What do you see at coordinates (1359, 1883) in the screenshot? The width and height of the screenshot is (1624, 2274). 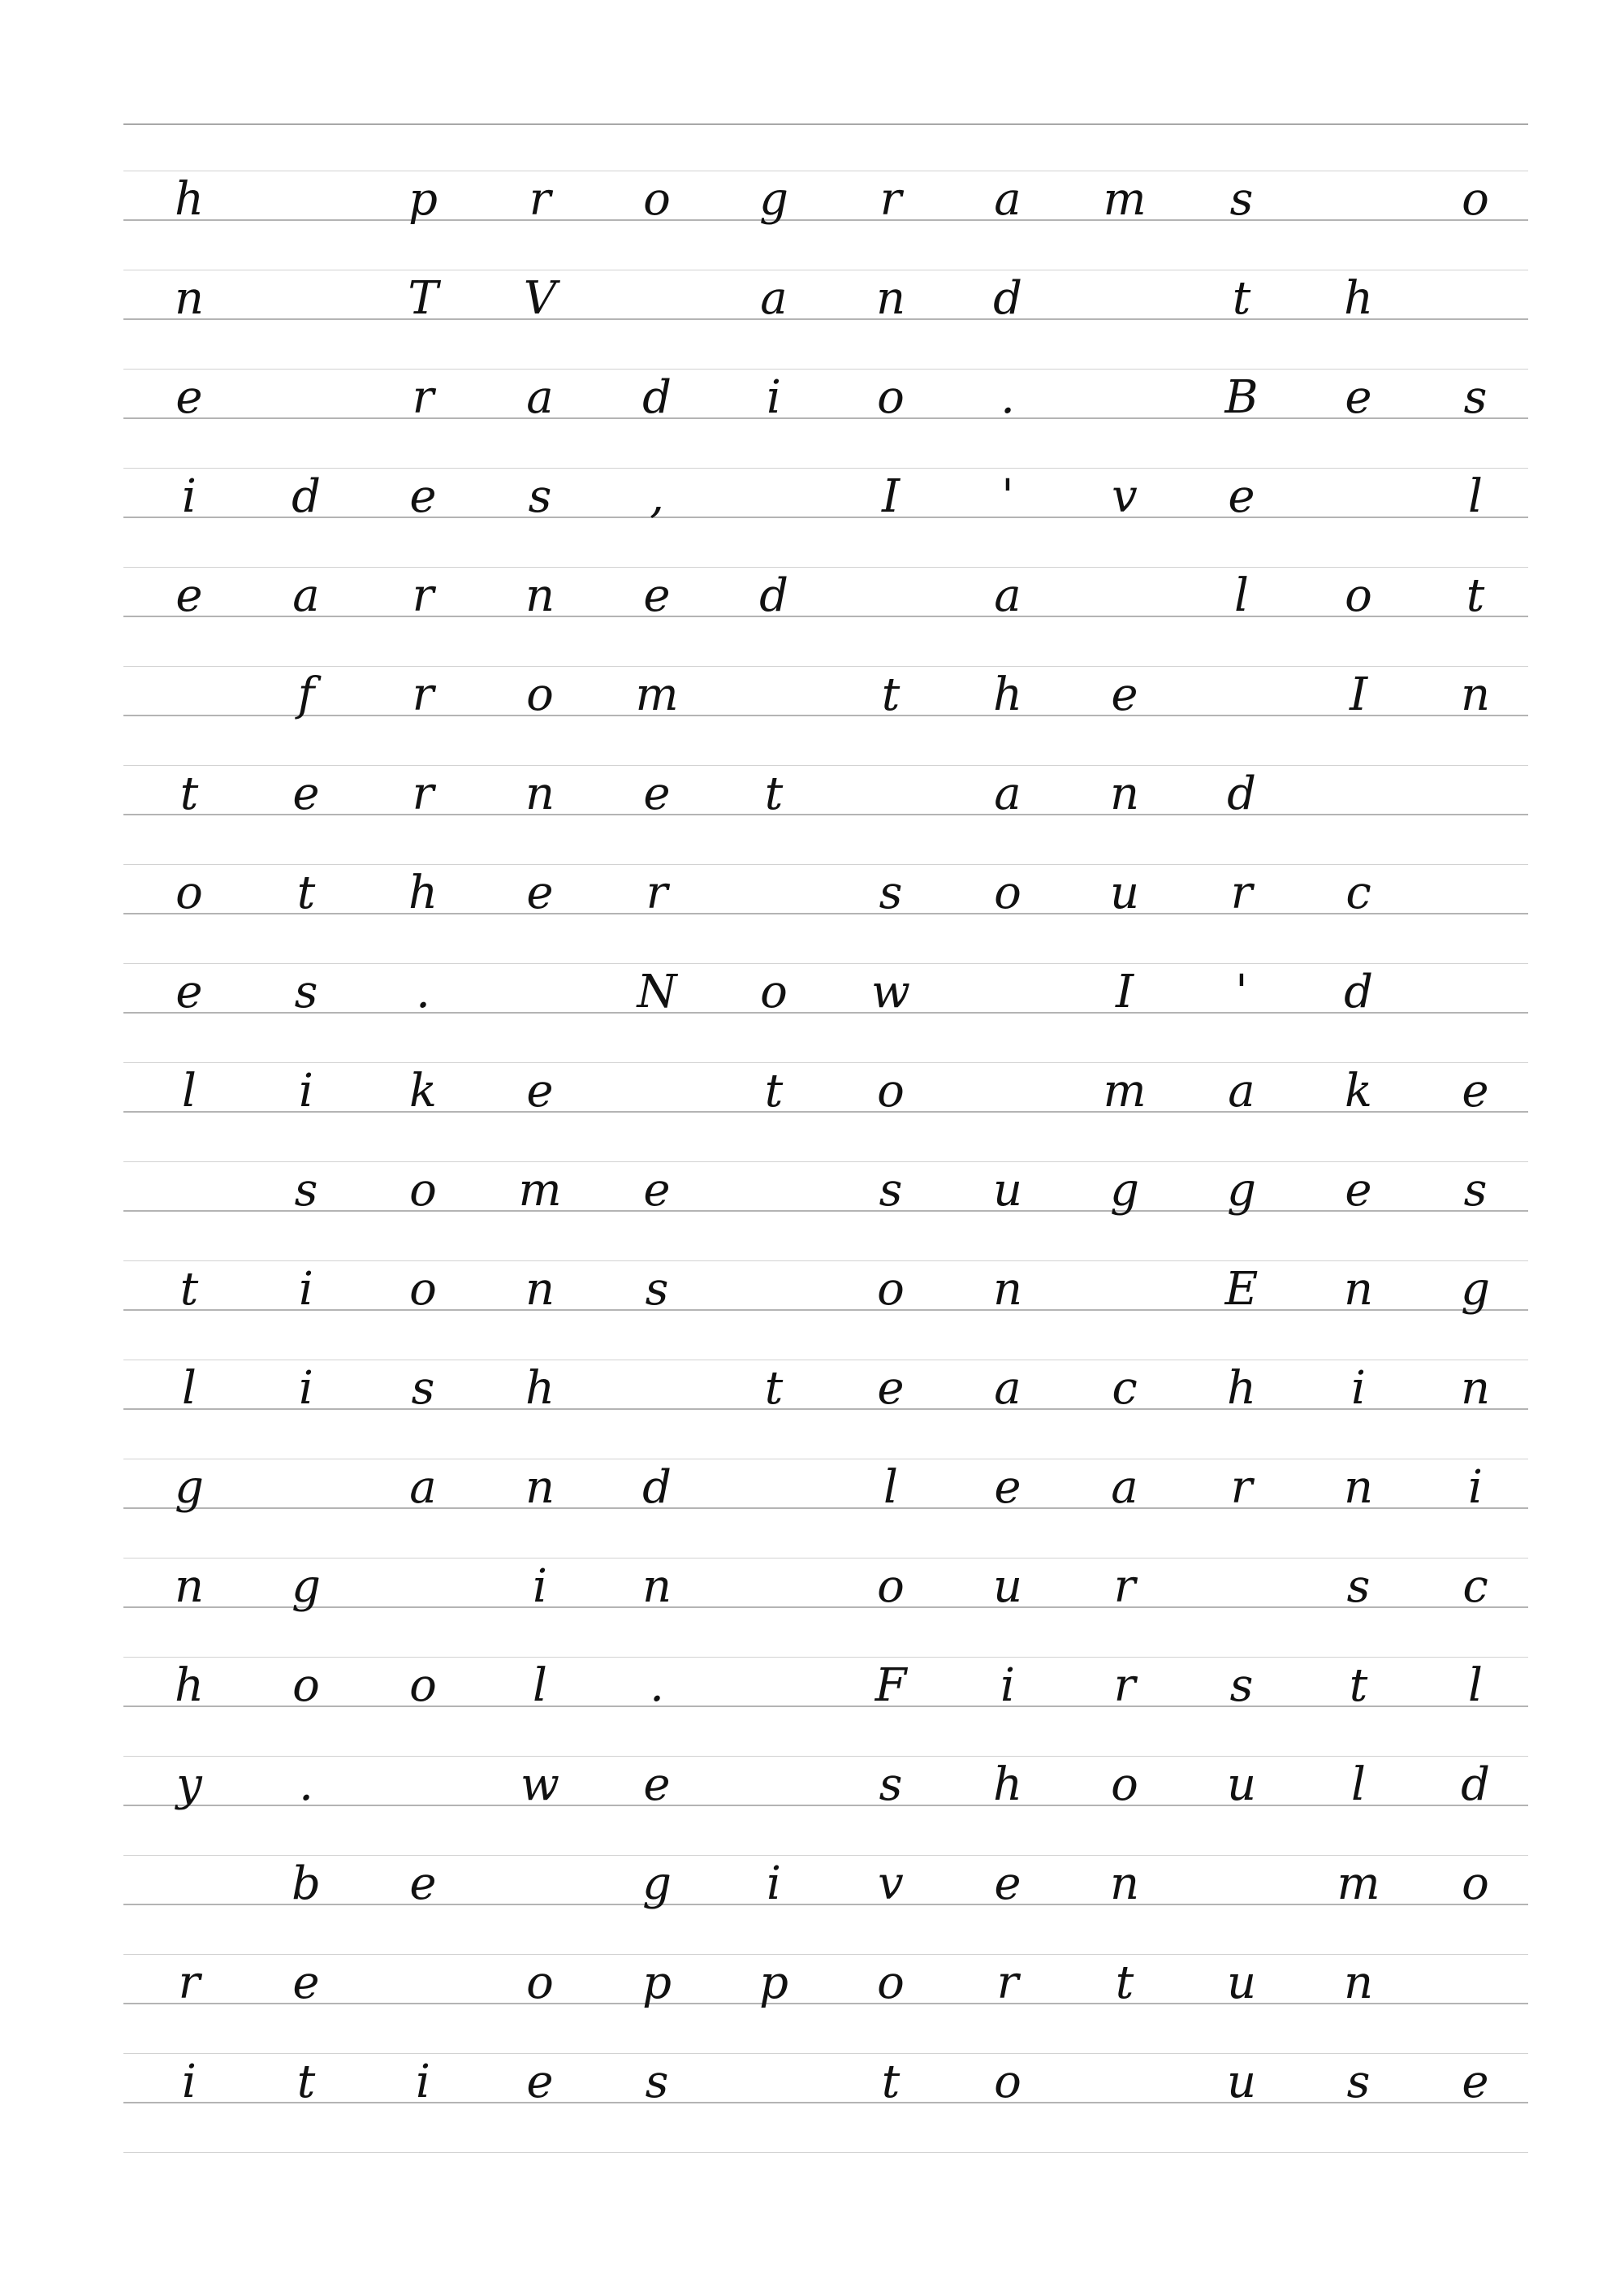 I see `handwritten-letter: m` at bounding box center [1359, 1883].